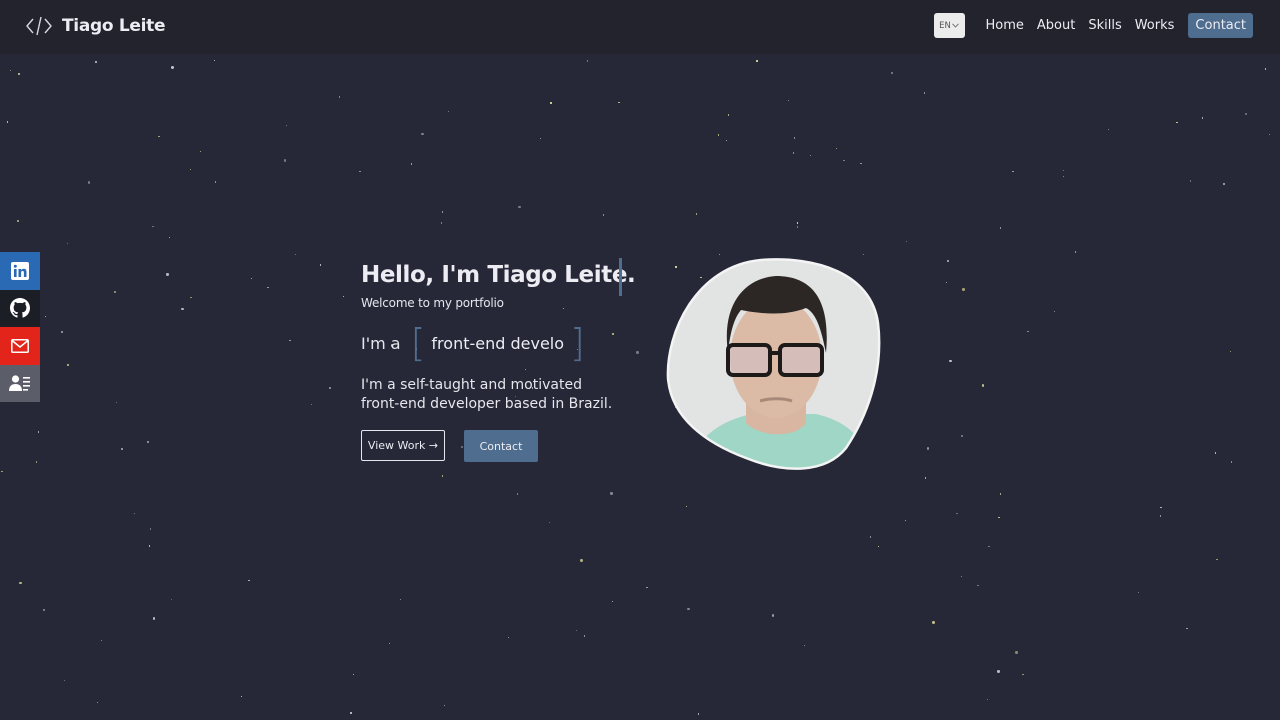 The height and width of the screenshot is (720, 1280). Describe the element at coordinates (577, 343) in the screenshot. I see `bracket-right: ]` at that location.